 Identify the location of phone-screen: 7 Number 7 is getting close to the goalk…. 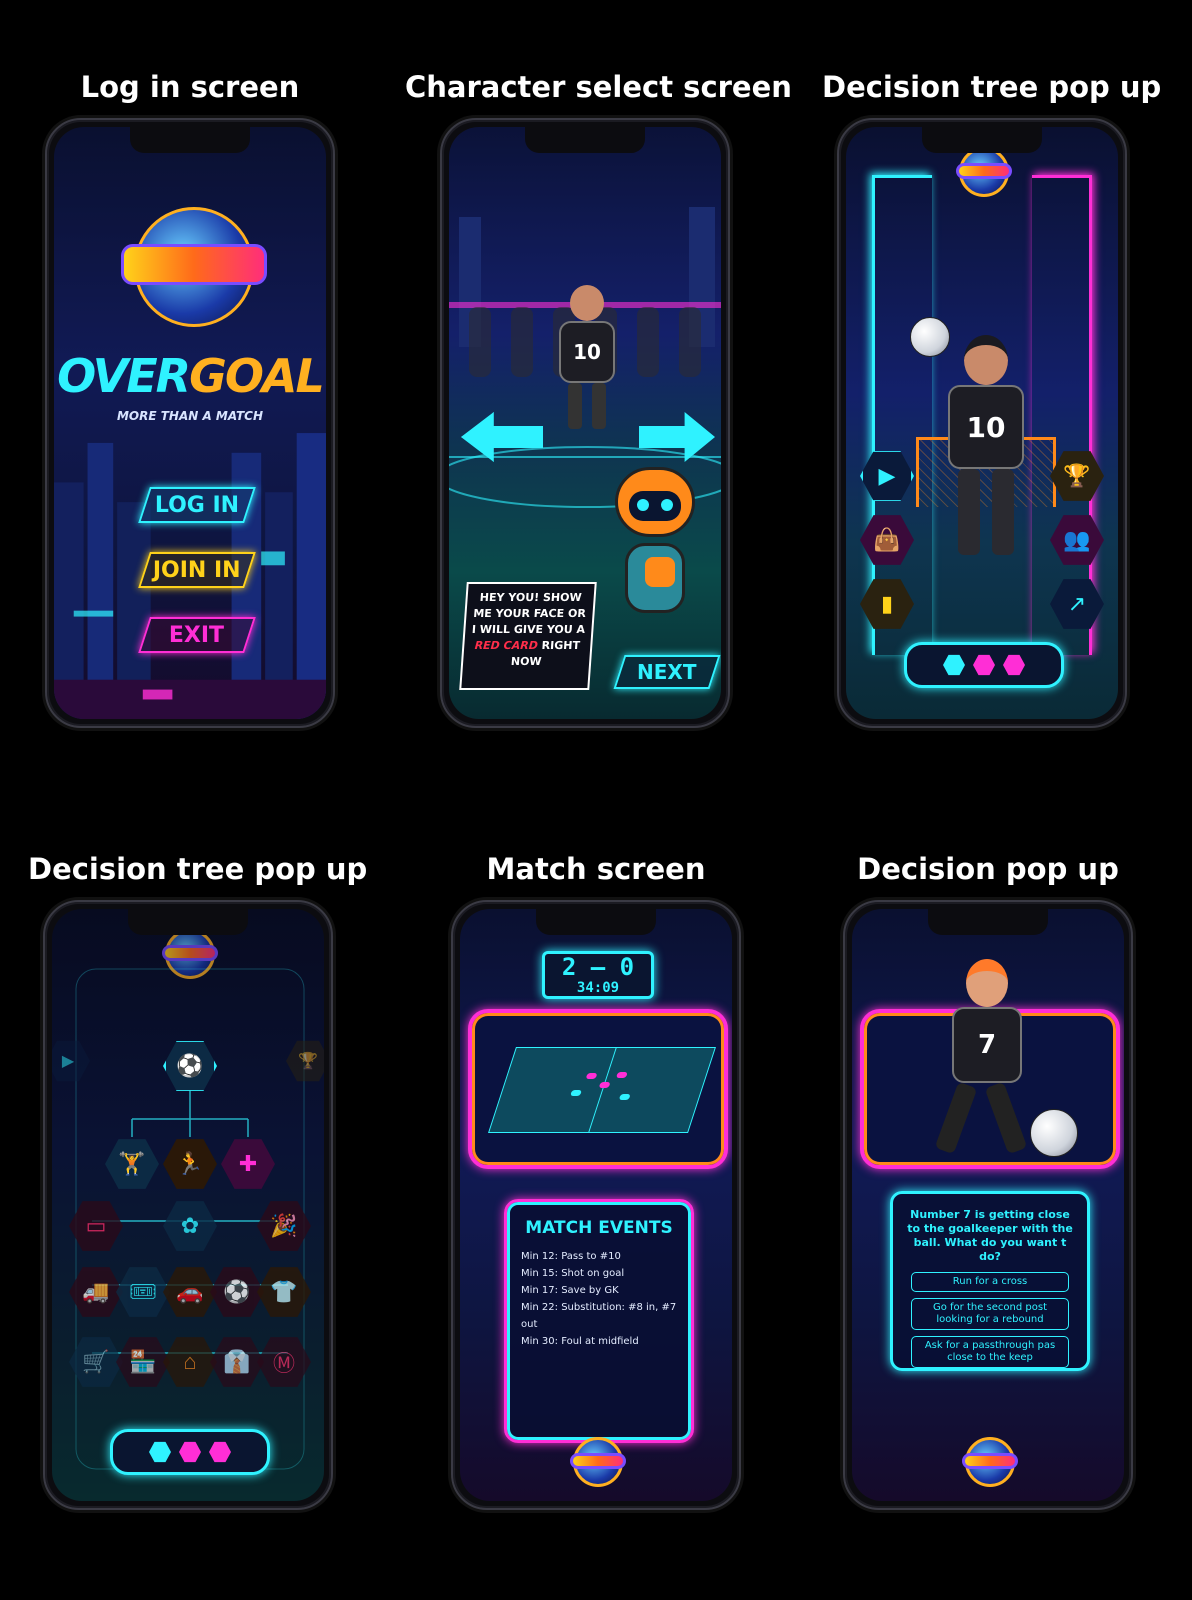
(988, 1205).